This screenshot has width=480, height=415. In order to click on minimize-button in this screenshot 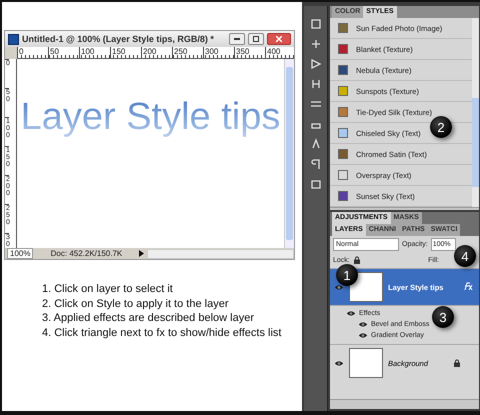, I will do `click(237, 39)`.